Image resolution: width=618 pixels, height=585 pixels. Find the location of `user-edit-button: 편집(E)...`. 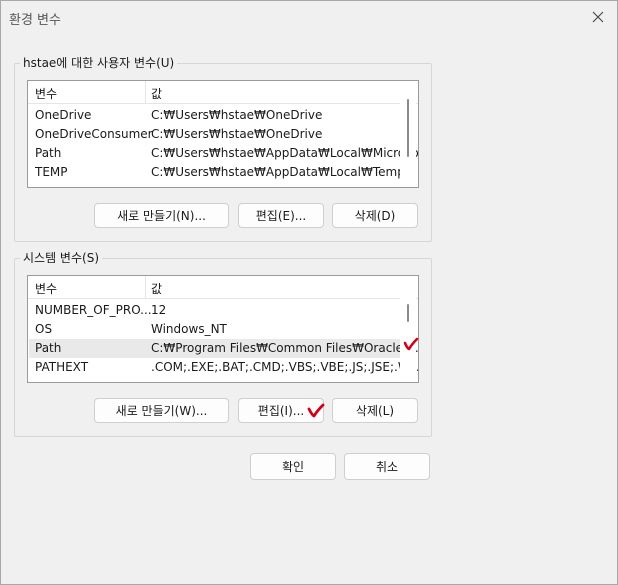

user-edit-button: 편집(E)... is located at coordinates (281, 215).